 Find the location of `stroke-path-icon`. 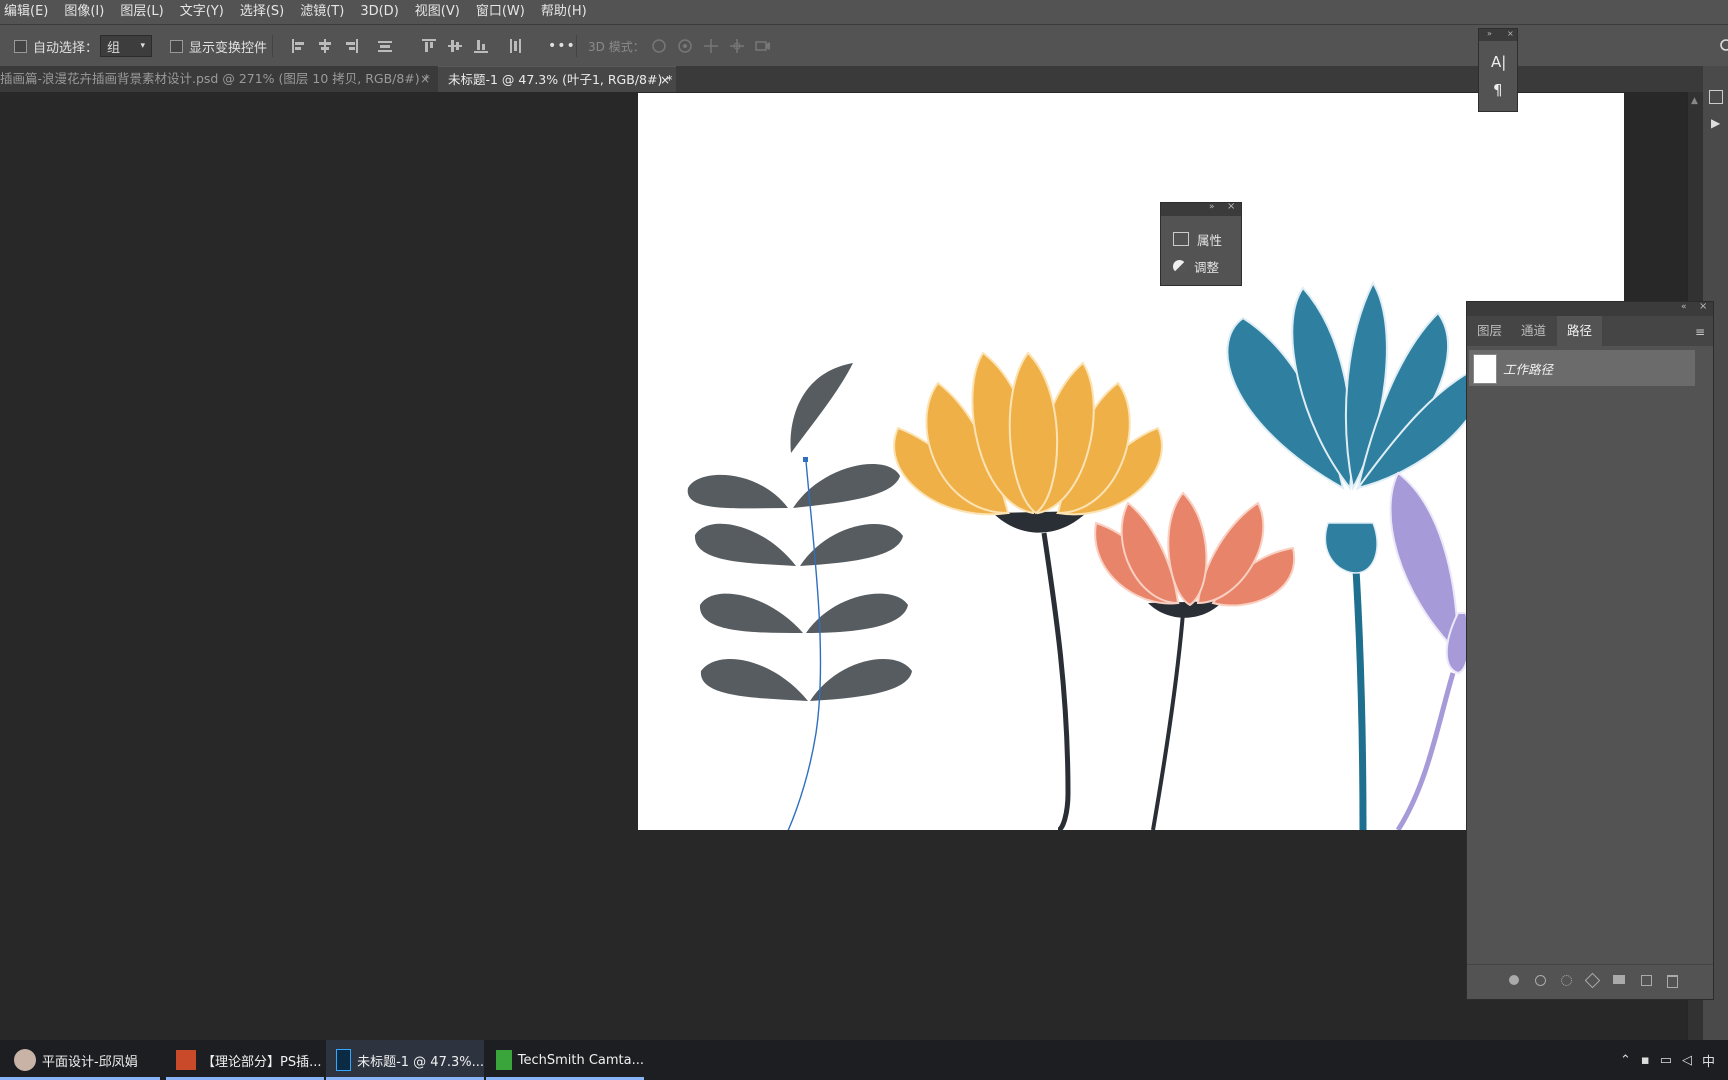

stroke-path-icon is located at coordinates (1540, 980).